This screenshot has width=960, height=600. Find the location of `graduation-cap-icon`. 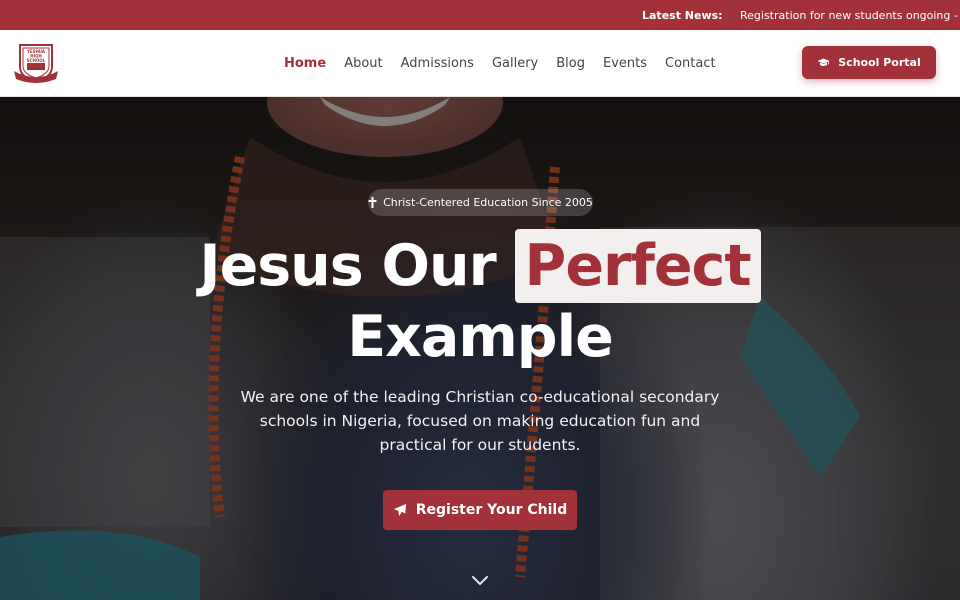

graduation-cap-icon is located at coordinates (823, 62).